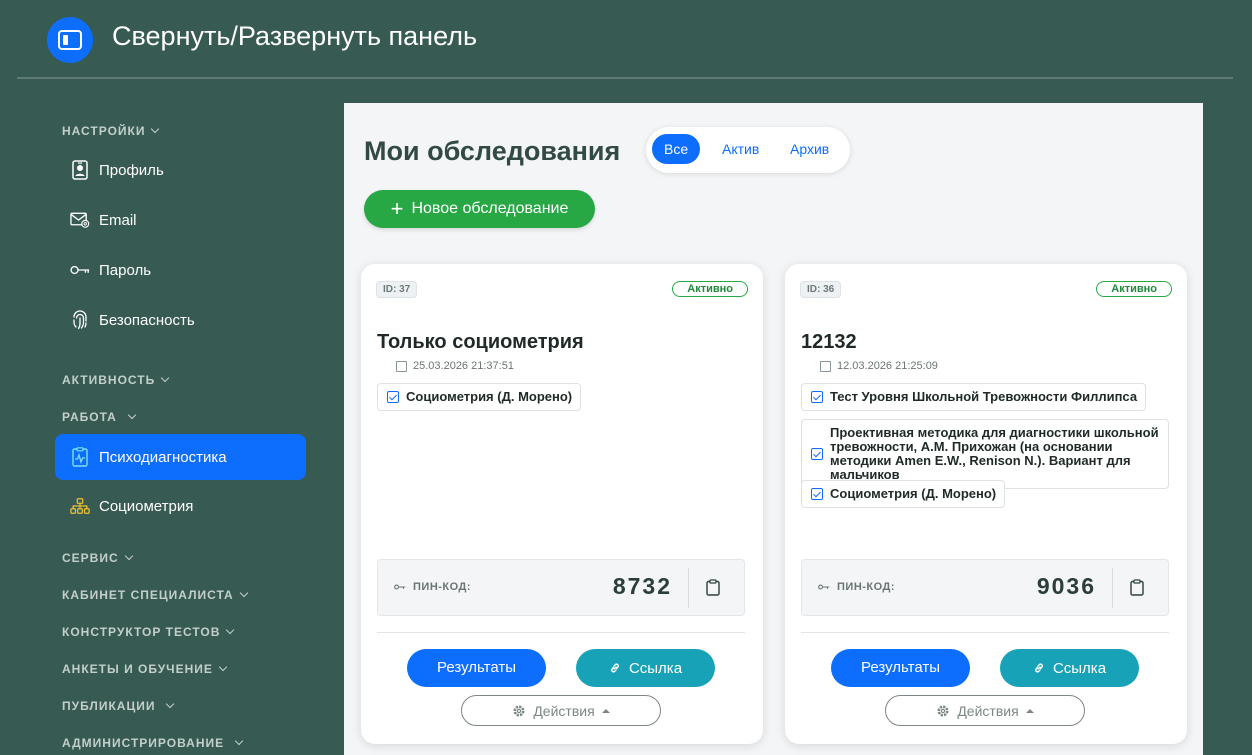 The width and height of the screenshot is (1252, 755). Describe the element at coordinates (492, 151) in the screenshot. I see `page-title: Мои обследования` at that location.